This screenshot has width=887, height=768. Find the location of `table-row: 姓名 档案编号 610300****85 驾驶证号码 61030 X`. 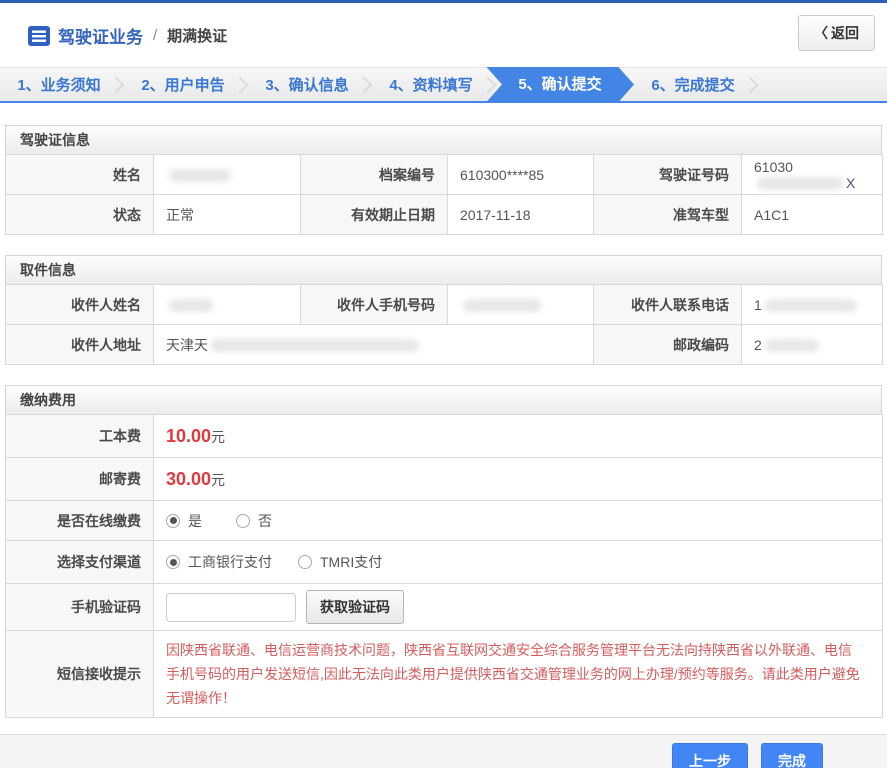

table-row: 姓名 档案编号 610300****85 驾驶证号码 61030 X is located at coordinates (444, 174).